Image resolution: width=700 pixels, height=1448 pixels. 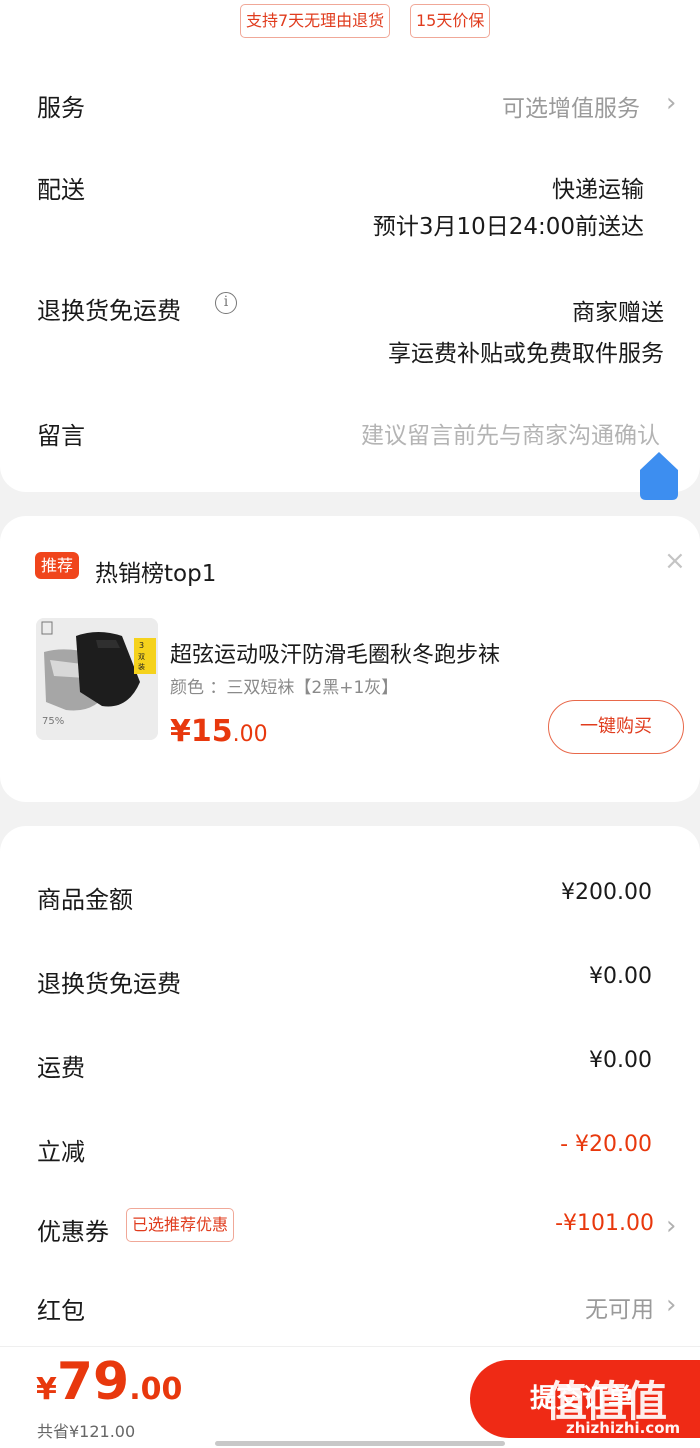 What do you see at coordinates (141, 666) in the screenshot?
I see `svg-text: 装` at bounding box center [141, 666].